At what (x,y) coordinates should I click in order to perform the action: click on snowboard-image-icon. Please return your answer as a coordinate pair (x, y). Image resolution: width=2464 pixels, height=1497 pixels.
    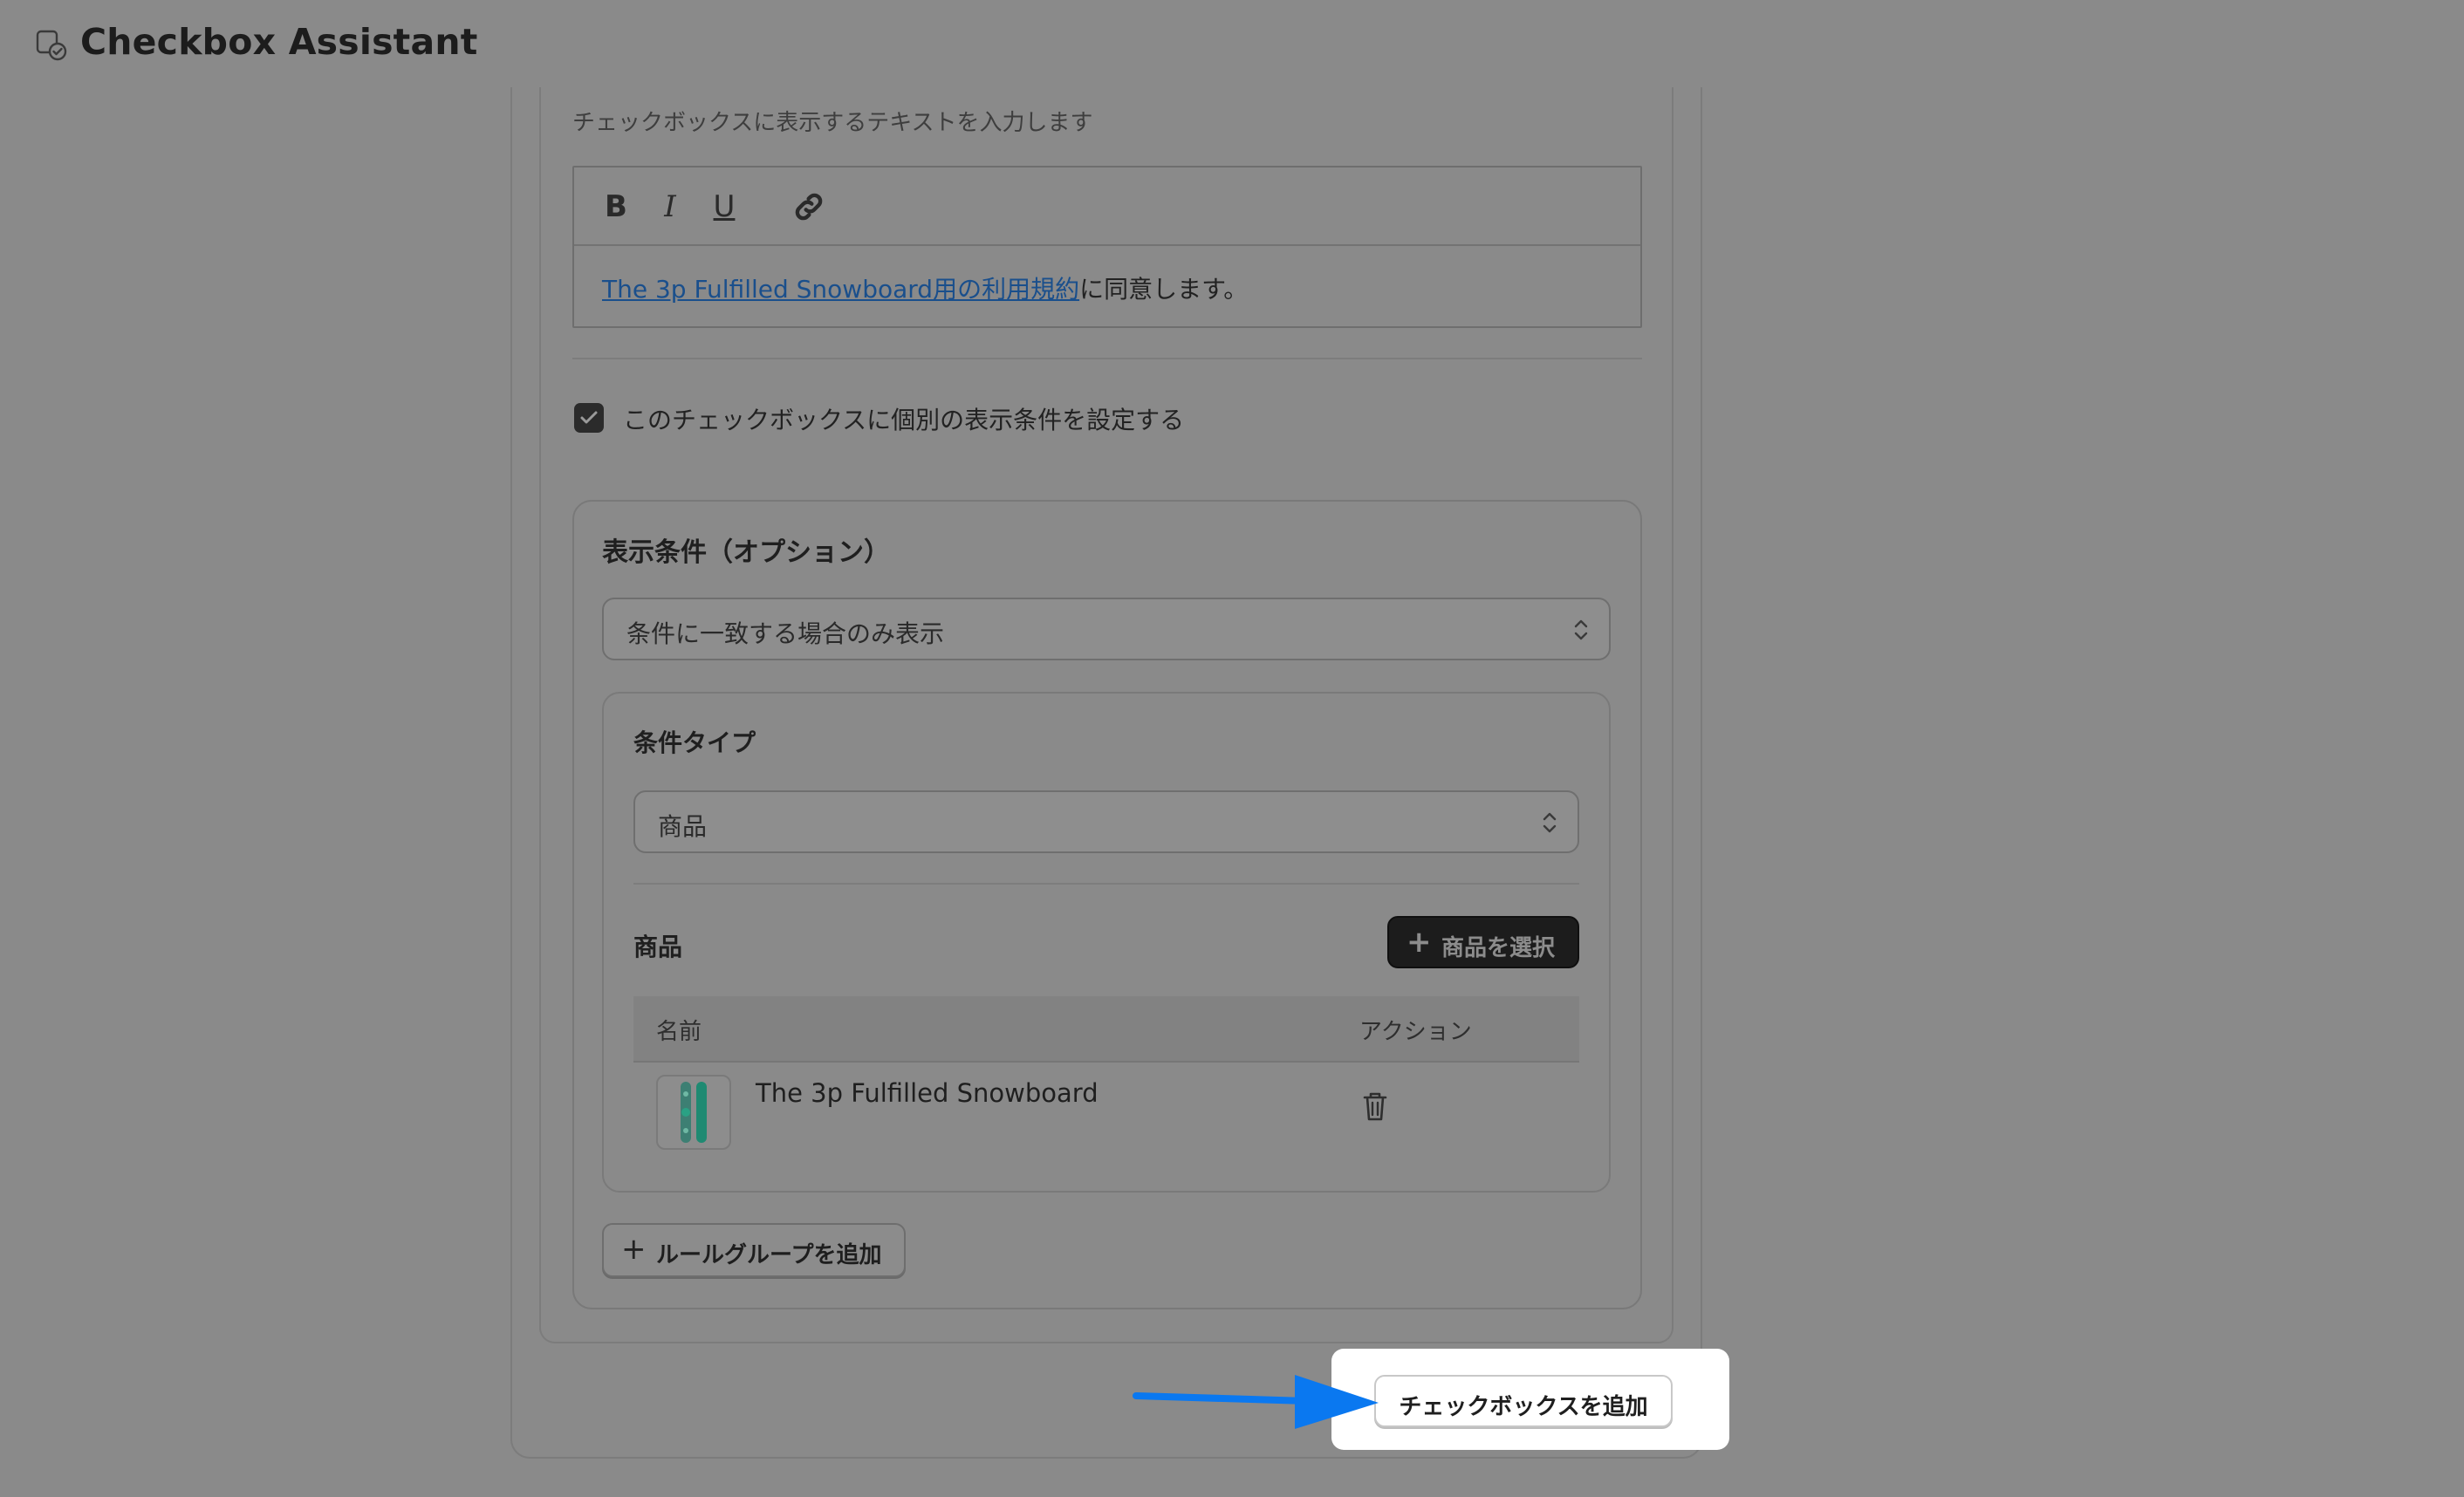
    Looking at the image, I should click on (694, 1112).